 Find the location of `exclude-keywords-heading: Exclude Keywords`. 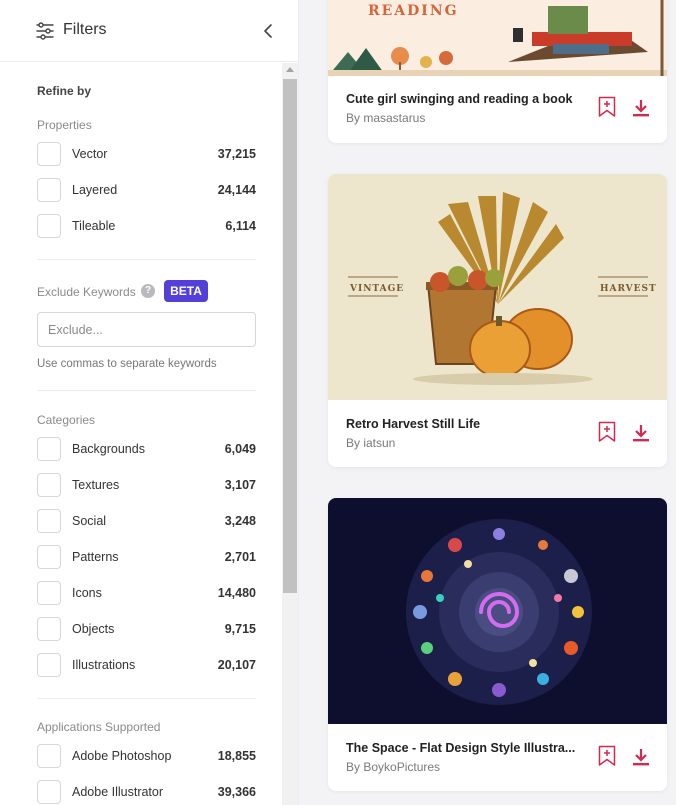

exclude-keywords-heading: Exclude Keywords is located at coordinates (86, 292).